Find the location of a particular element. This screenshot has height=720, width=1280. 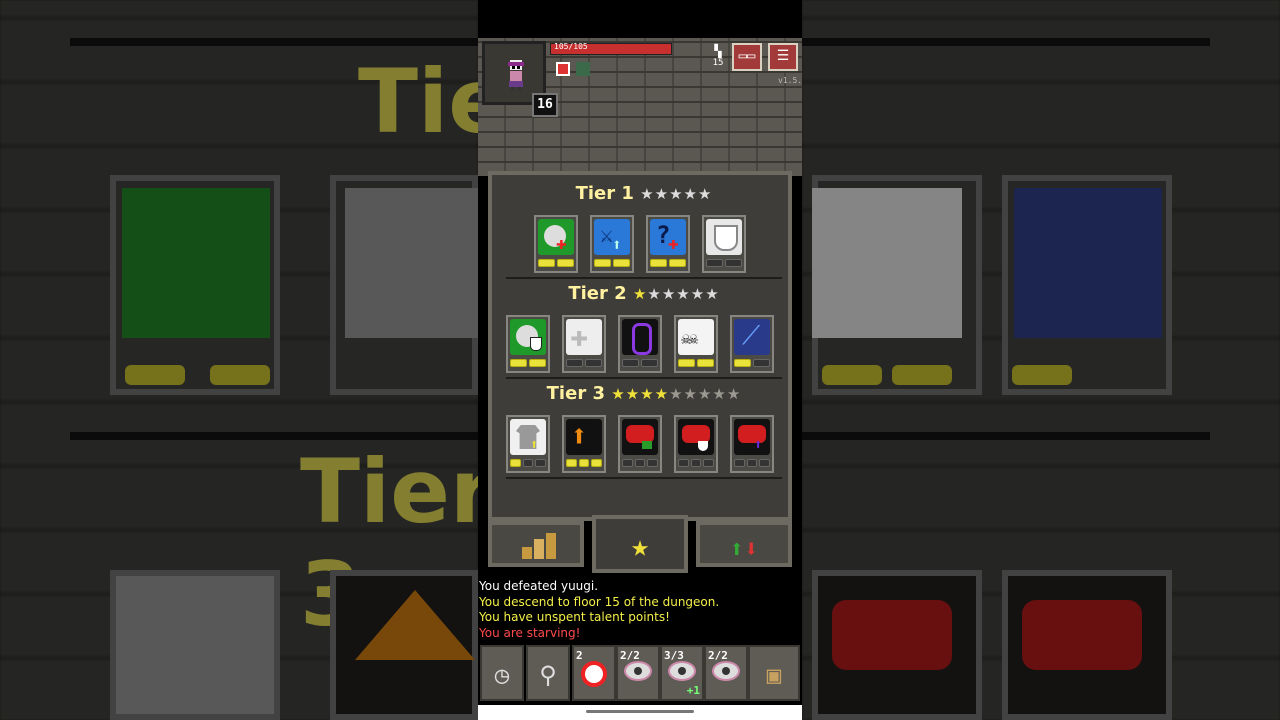

white-cross-icon: ✚ is located at coordinates (584, 337).